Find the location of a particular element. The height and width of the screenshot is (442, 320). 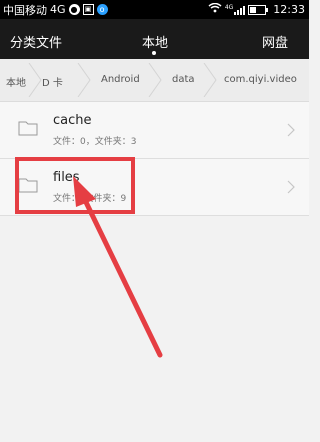

breadcrumb: 本地 D 卡 Android data com.qiyi.video is located at coordinates (154, 80).